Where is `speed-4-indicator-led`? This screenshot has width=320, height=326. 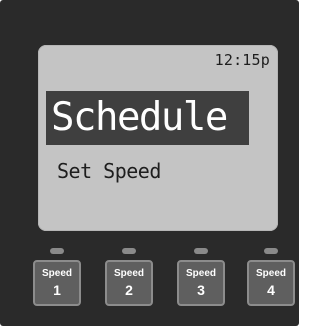
speed-4-indicator-led is located at coordinates (271, 251).